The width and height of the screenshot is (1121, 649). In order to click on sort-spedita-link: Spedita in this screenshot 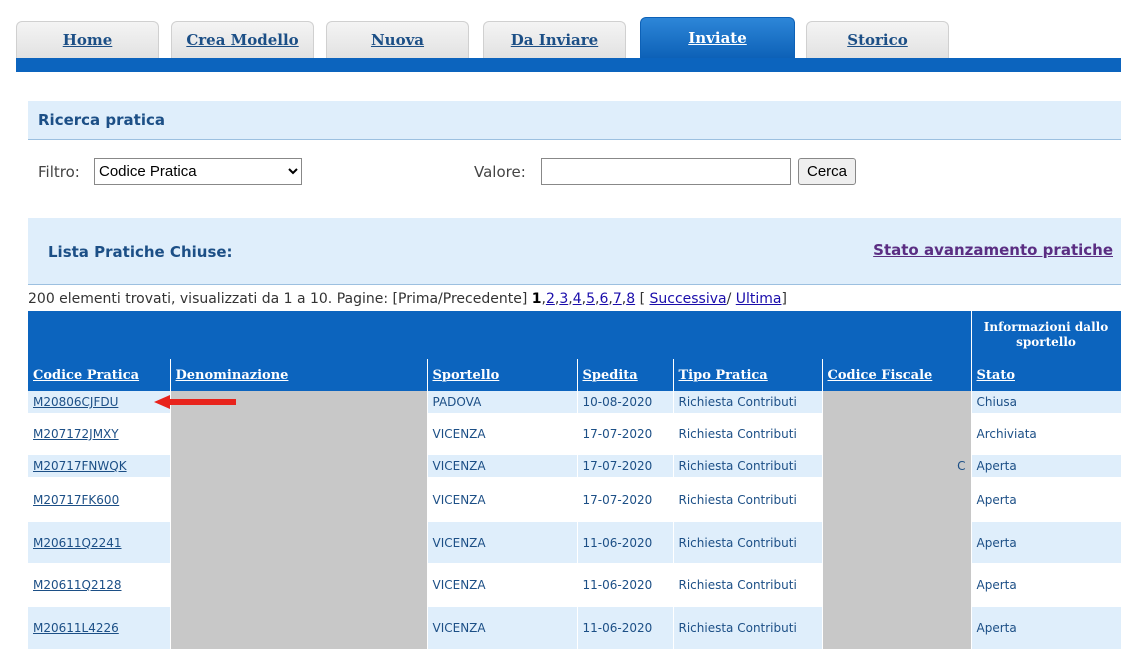, I will do `click(610, 375)`.